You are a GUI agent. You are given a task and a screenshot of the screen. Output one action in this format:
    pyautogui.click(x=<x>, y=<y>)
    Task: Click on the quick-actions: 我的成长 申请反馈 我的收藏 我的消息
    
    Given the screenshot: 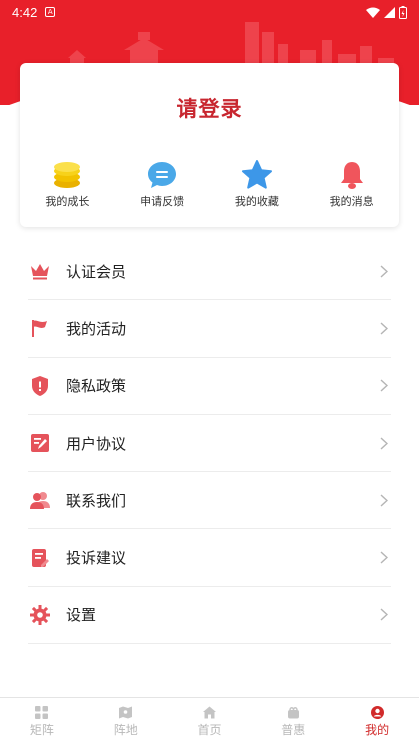 What is the action you would take?
    pyautogui.click(x=209, y=184)
    